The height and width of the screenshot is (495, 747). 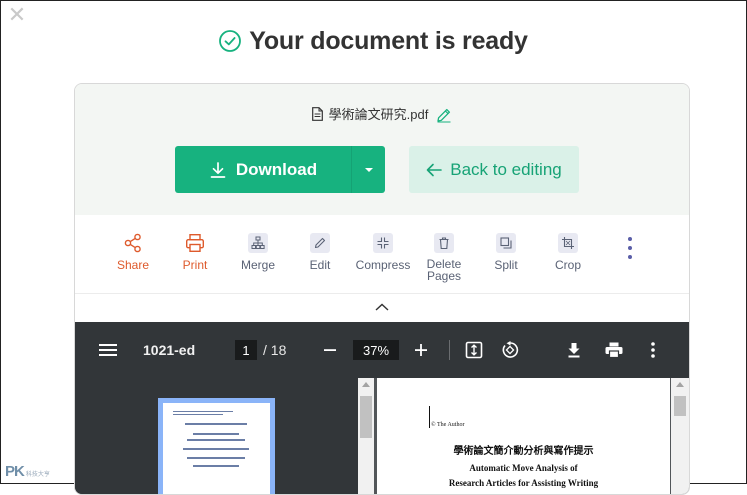 I want to click on page-title-en-1: Automatic Move Analysis of, so click(x=523, y=468).